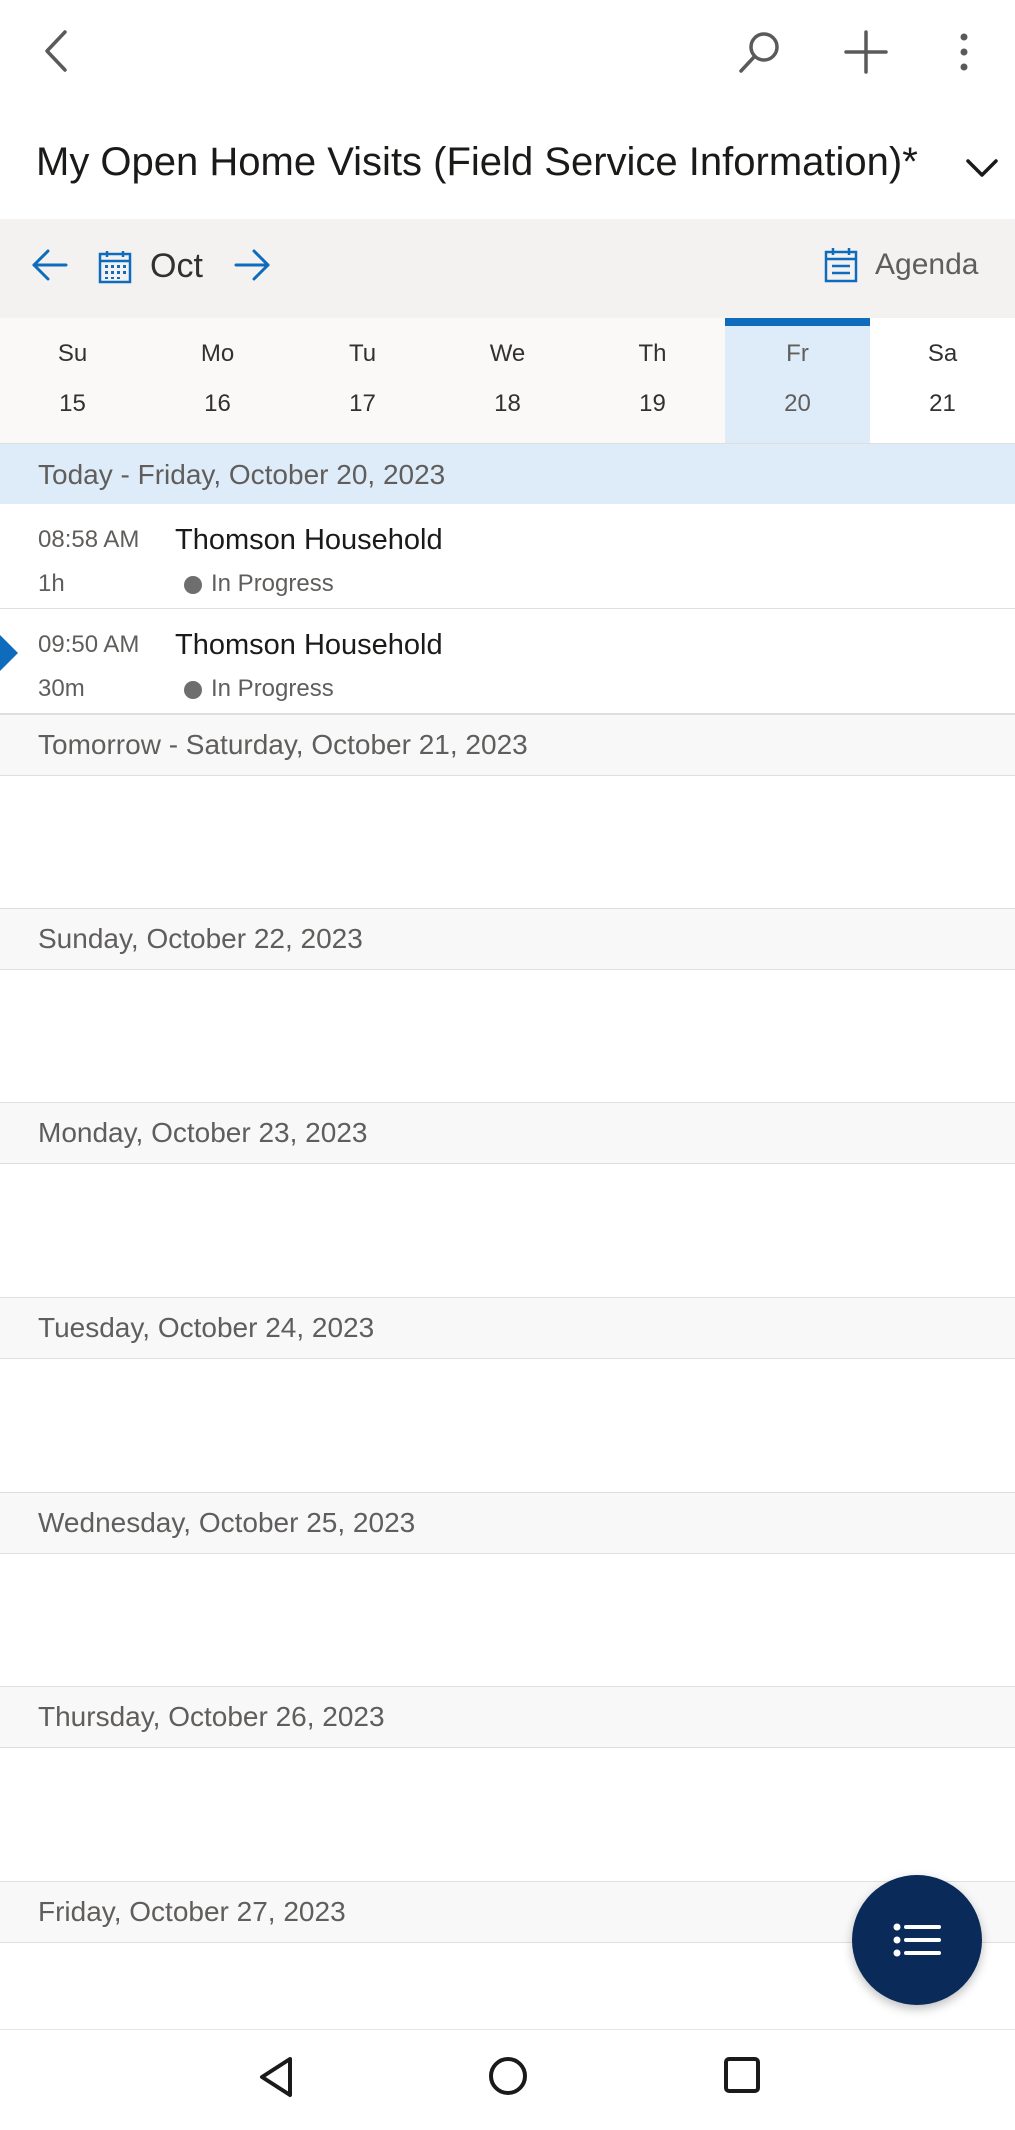  I want to click on chevron-left-icon, so click(56, 51).